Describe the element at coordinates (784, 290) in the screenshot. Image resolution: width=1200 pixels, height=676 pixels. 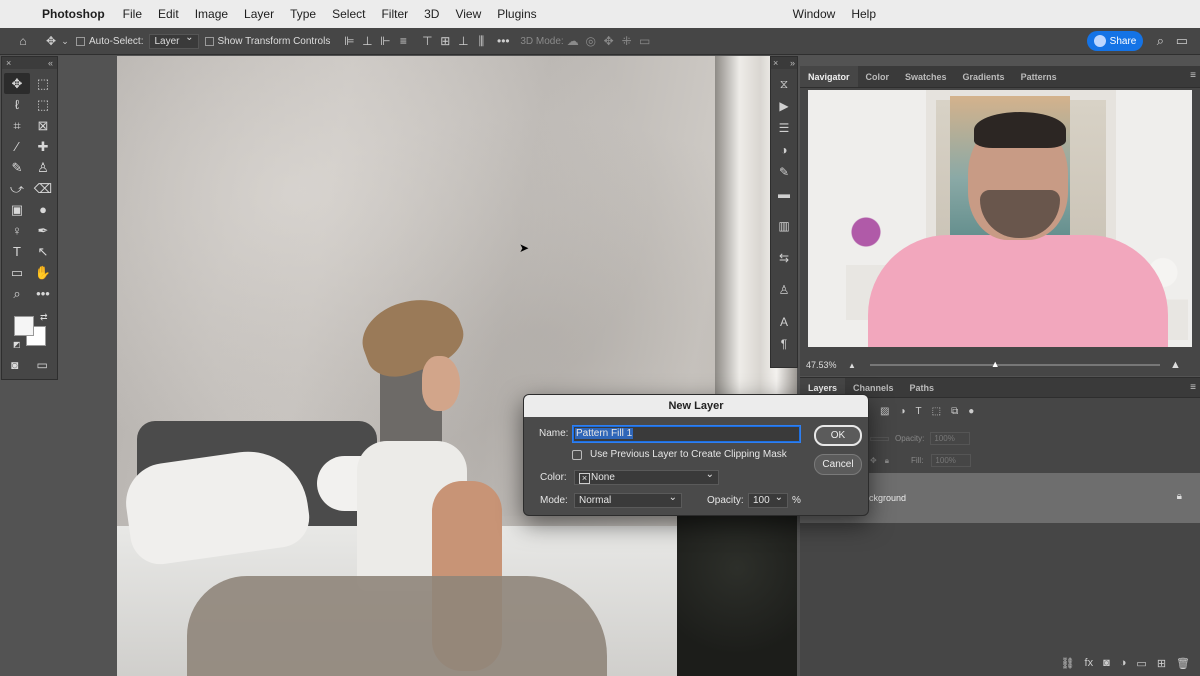
I see `clone-source-panel-icon: ♙` at that location.